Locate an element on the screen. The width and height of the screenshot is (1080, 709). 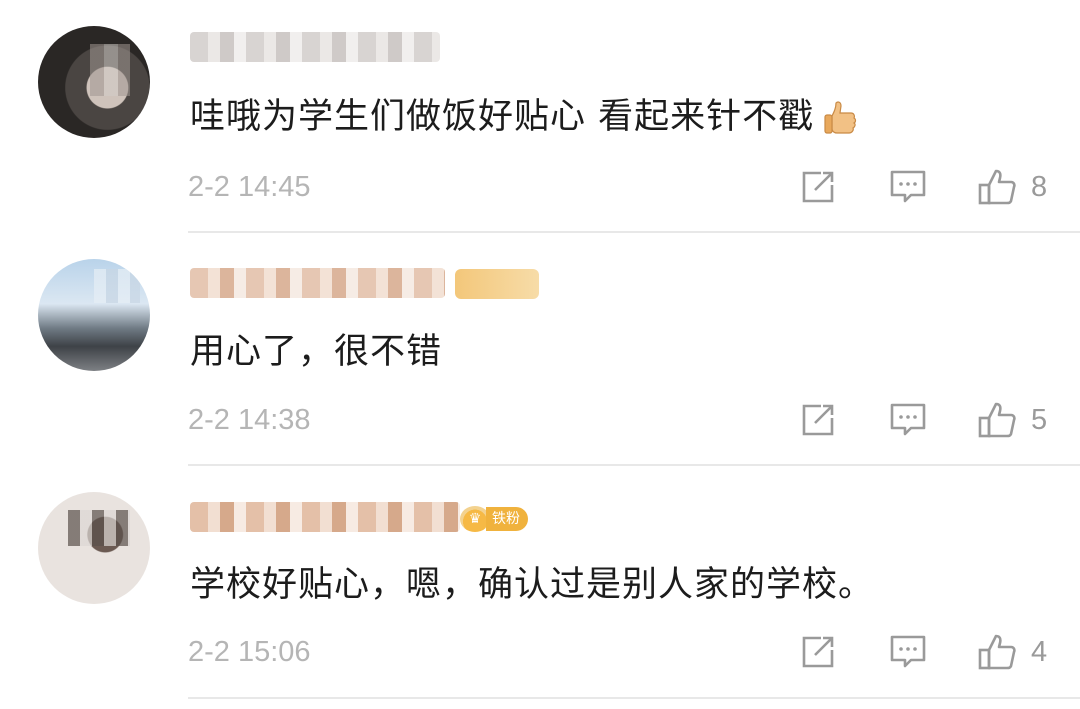
like-count: 4 is located at coordinates (1039, 651).